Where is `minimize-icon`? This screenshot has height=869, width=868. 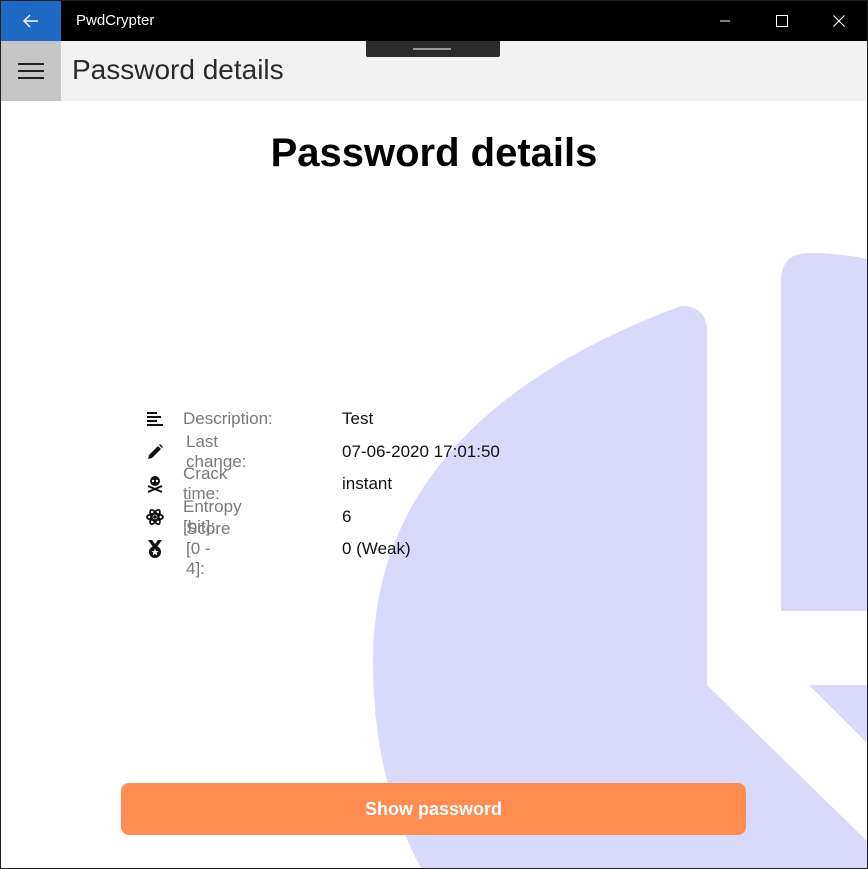
minimize-icon is located at coordinates (724, 21).